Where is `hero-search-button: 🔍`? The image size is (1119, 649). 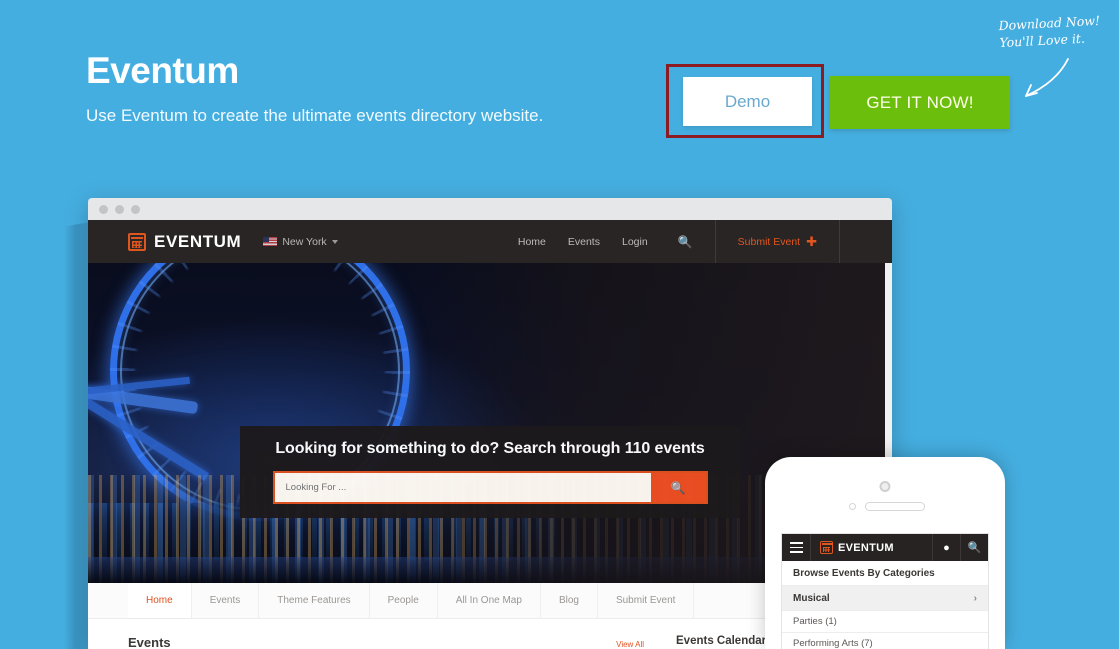
hero-search-button: 🔍 is located at coordinates (678, 487).